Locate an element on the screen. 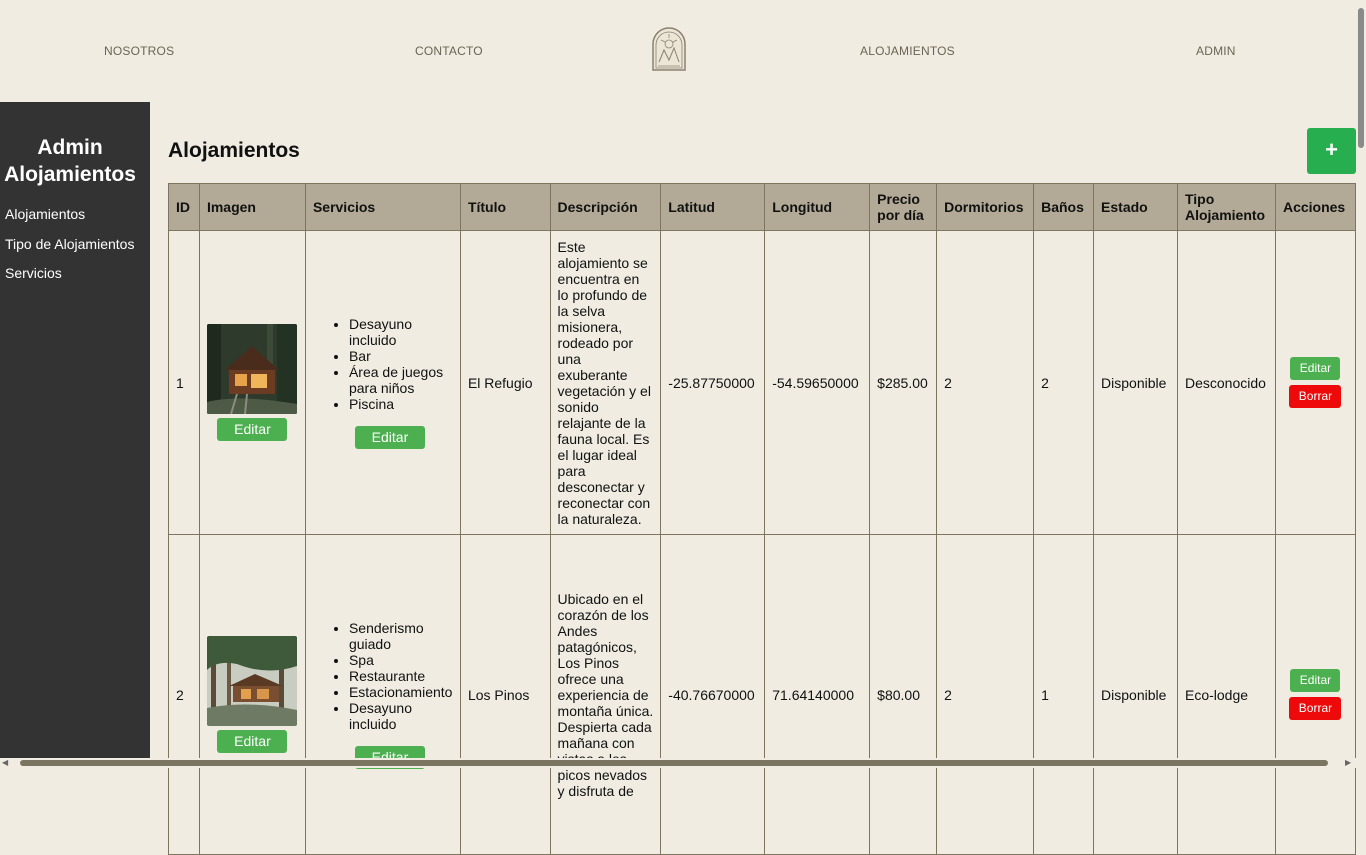 The height and width of the screenshot is (855, 1366). edit-services-button: Editar is located at coordinates (389, 437).